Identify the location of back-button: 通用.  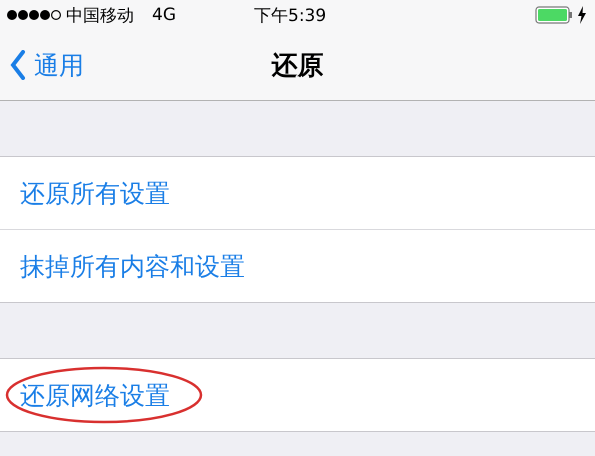
(47, 65).